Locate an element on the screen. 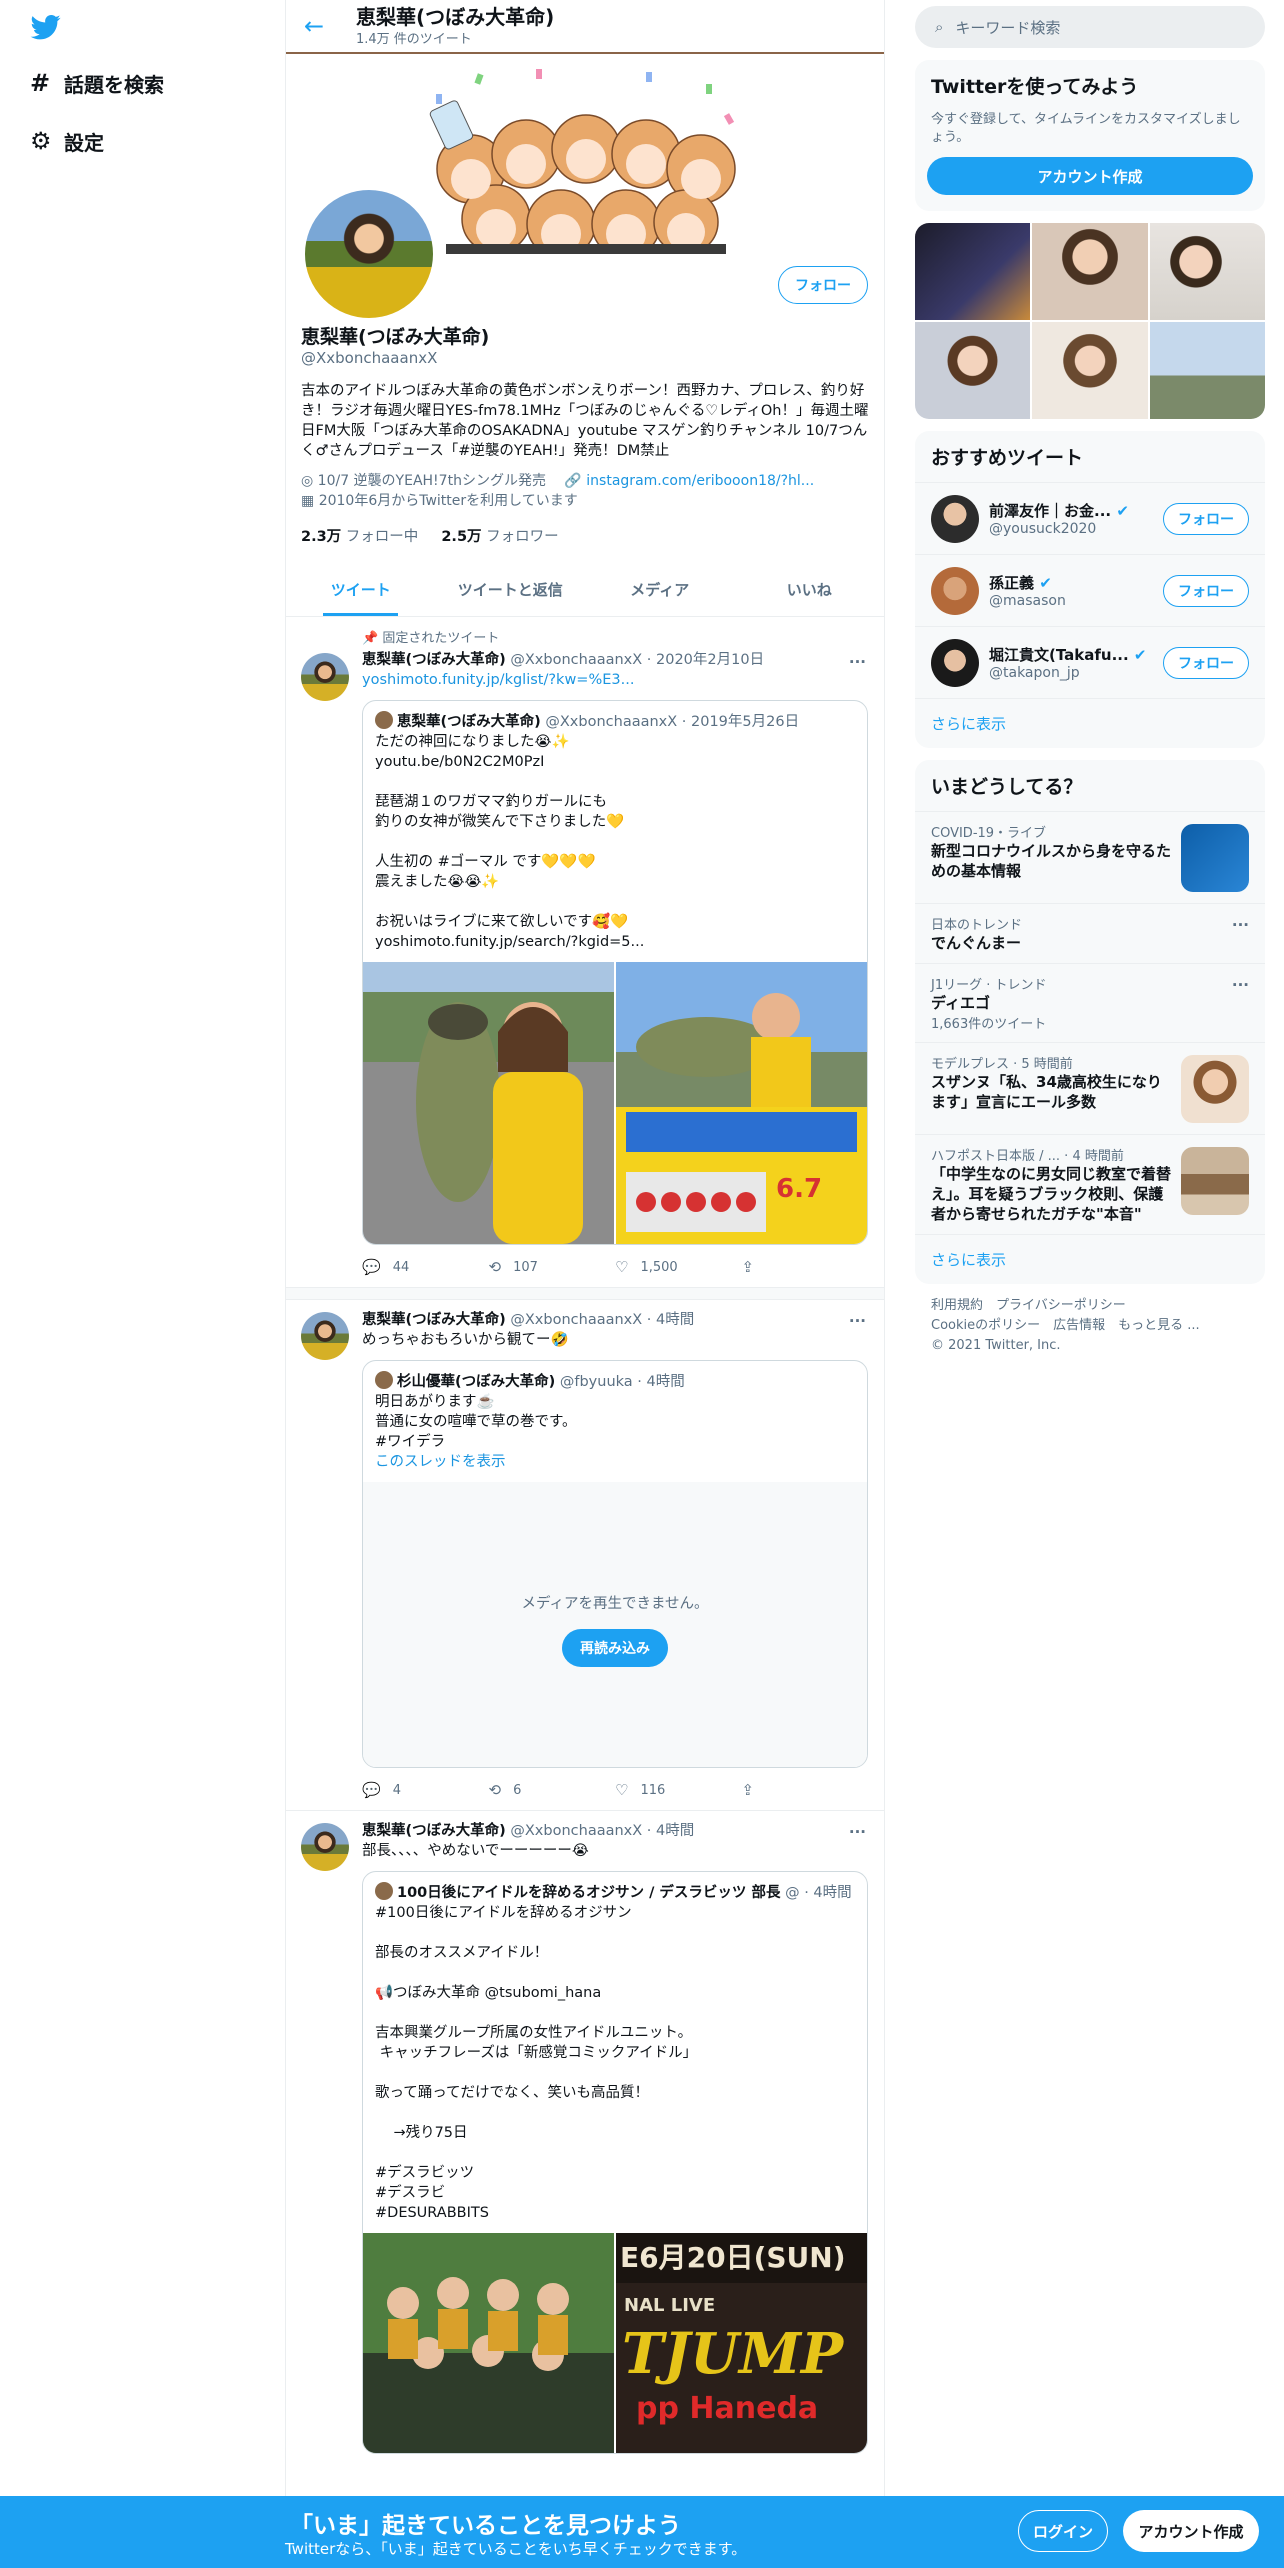 Image resolution: width=1284 pixels, height=2568 pixels. who-item: 堀江貴文(Takafu... ✔ @takapon_jp フォロー is located at coordinates (1090, 662).